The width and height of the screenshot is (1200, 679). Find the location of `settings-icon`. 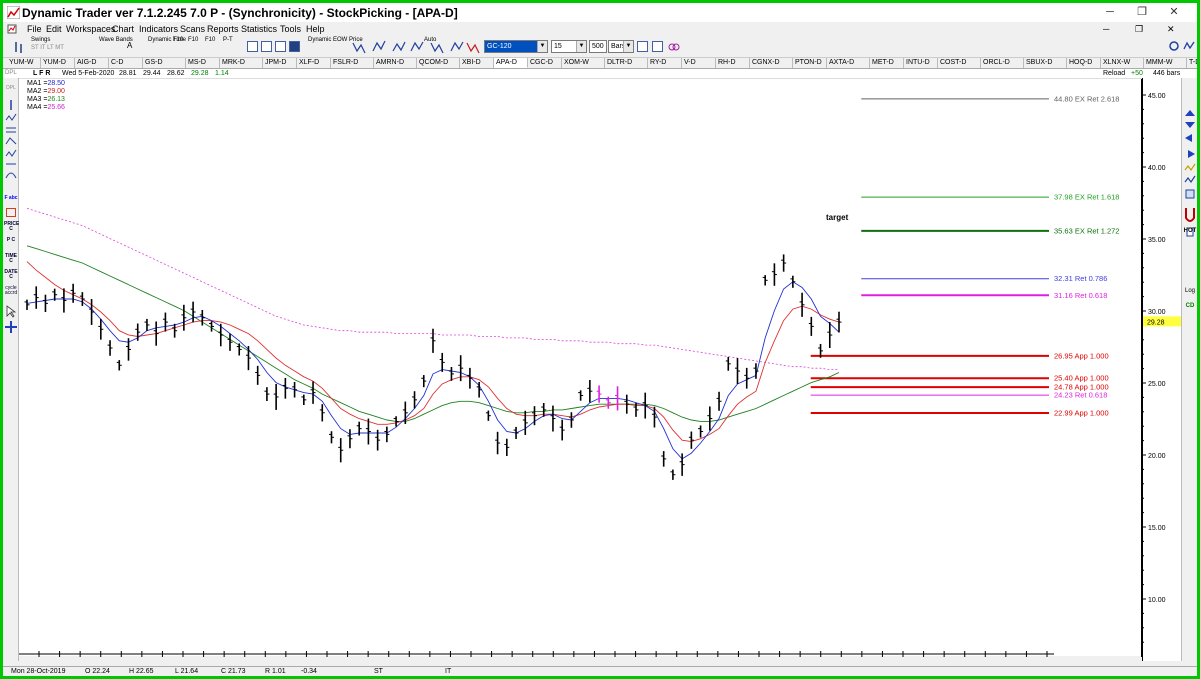

settings-icon is located at coordinates (1174, 46).